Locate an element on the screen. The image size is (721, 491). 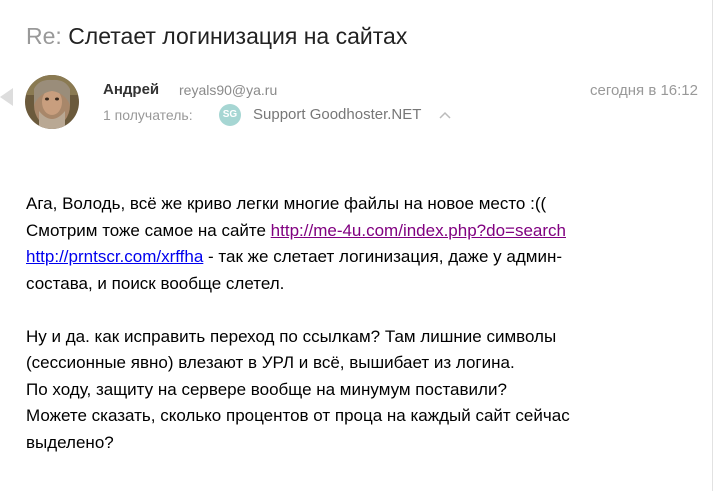
recipient-avatar: SG is located at coordinates (230, 115).